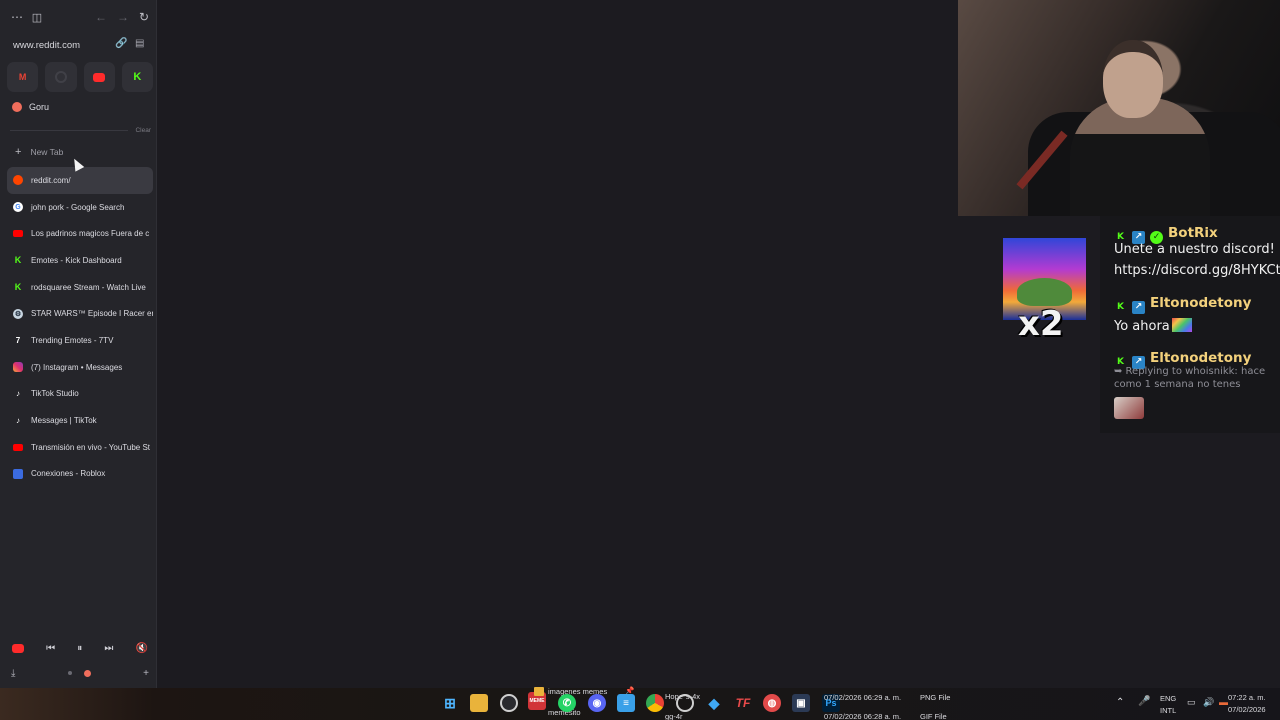  What do you see at coordinates (18, 473) in the screenshot?
I see `roblox-icon` at bounding box center [18, 473].